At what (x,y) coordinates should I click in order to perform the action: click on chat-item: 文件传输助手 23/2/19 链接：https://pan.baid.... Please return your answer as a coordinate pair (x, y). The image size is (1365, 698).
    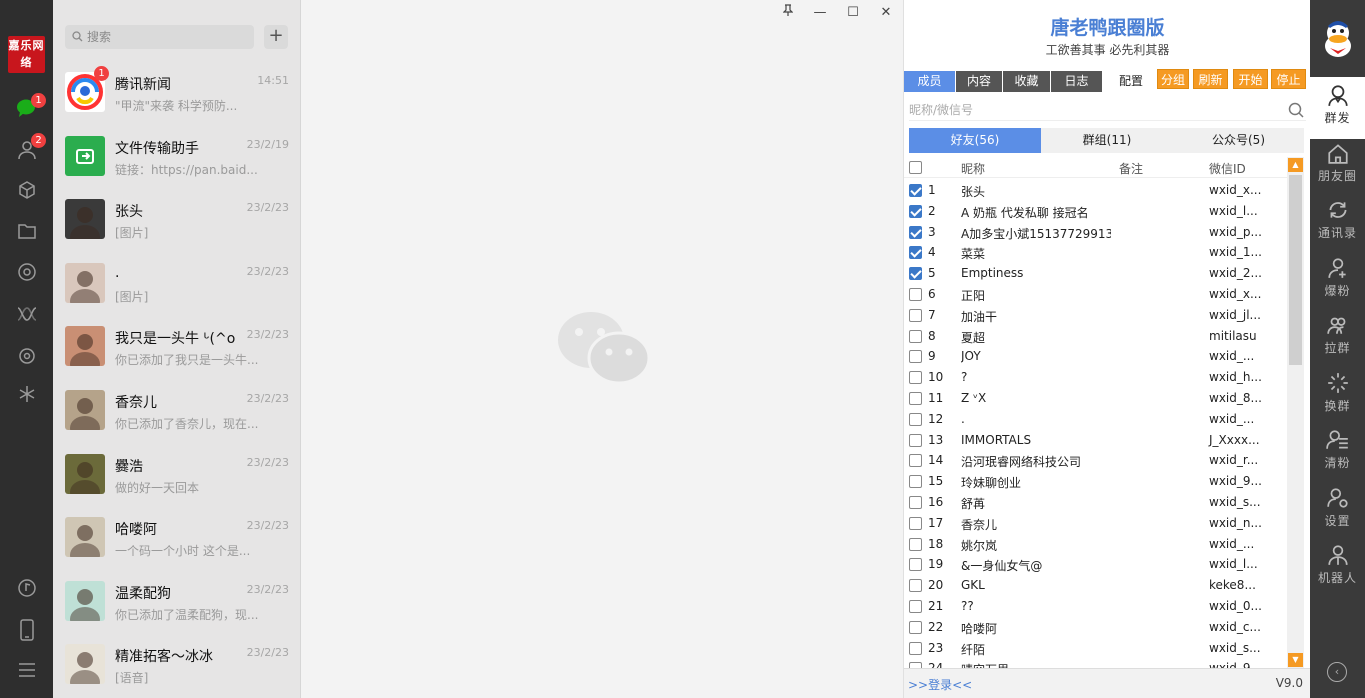
    Looking at the image, I should click on (176, 157).